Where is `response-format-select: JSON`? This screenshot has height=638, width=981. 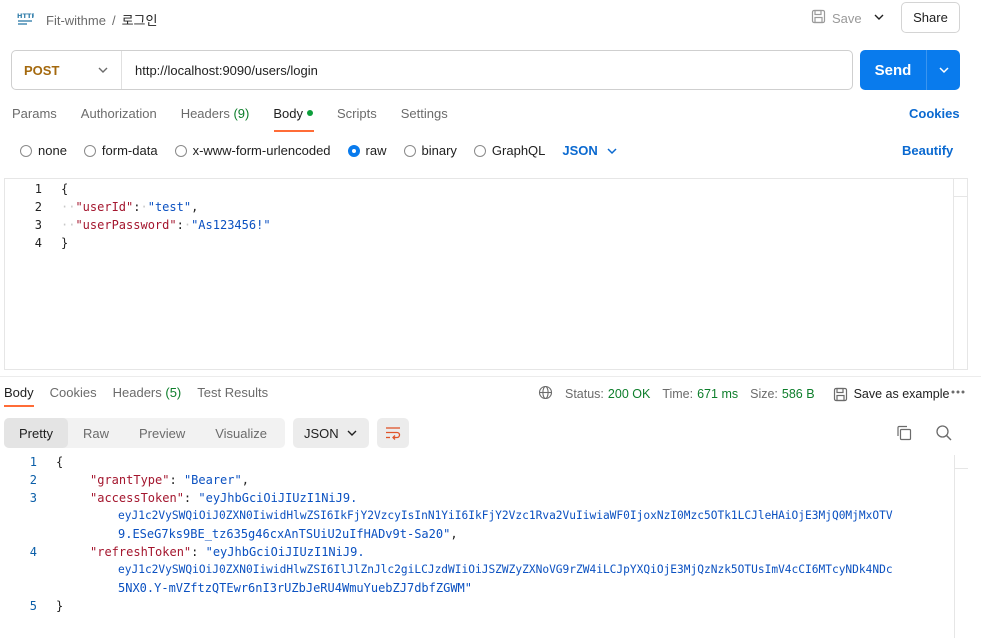
response-format-select: JSON is located at coordinates (331, 433).